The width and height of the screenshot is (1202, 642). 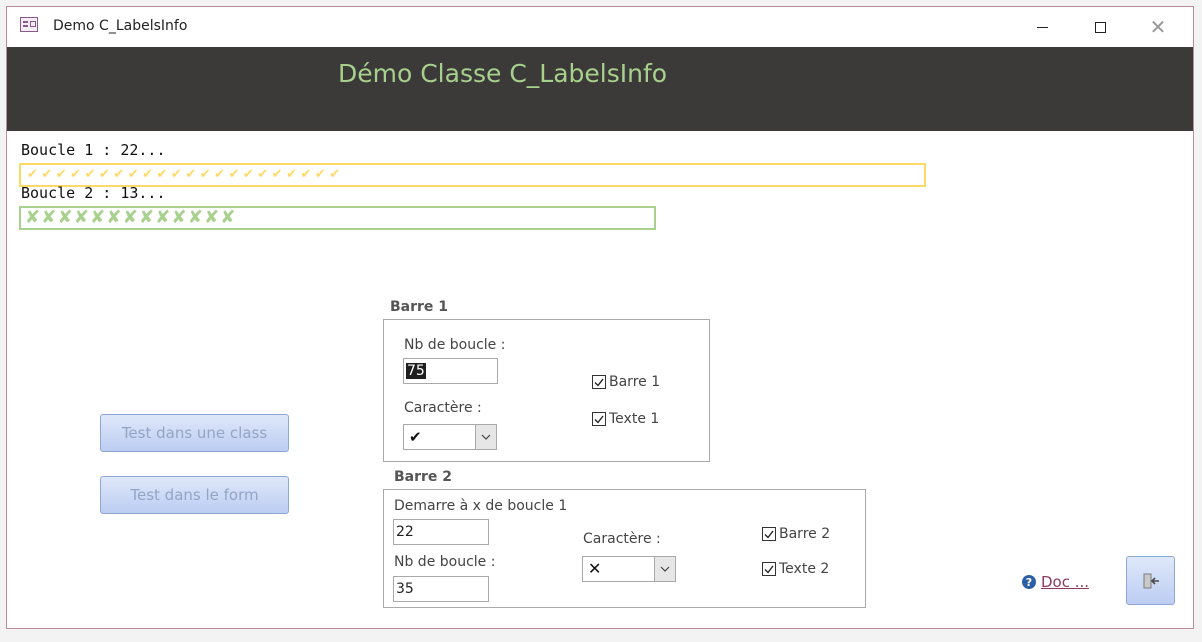 I want to click on close-button: ✕, so click(x=1158, y=27).